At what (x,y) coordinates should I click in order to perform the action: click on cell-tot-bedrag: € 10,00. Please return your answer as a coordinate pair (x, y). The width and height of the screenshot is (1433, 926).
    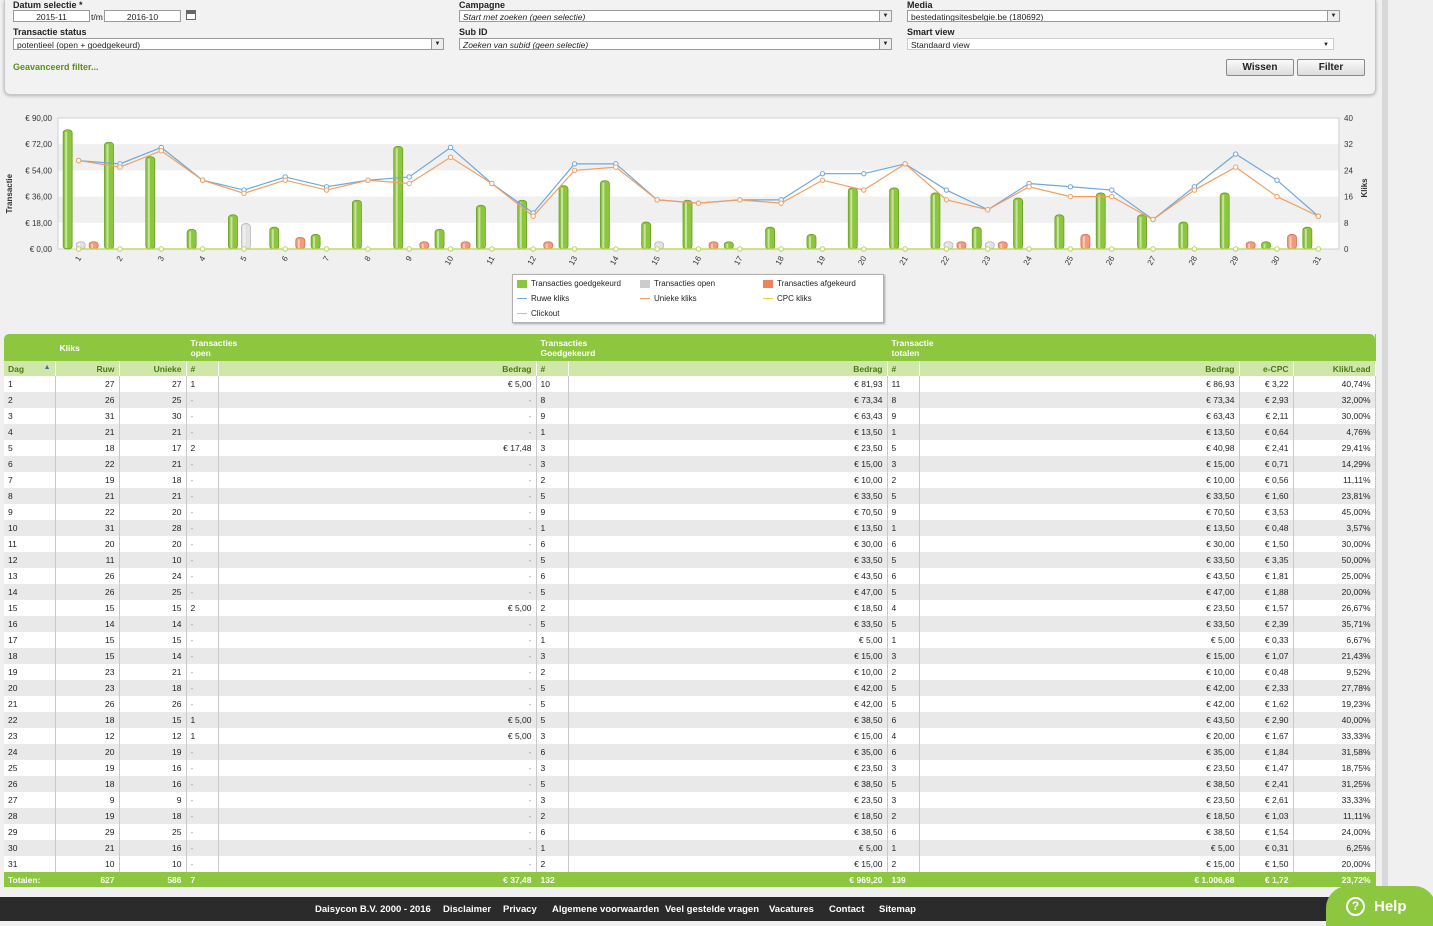
    Looking at the image, I should click on (1079, 480).